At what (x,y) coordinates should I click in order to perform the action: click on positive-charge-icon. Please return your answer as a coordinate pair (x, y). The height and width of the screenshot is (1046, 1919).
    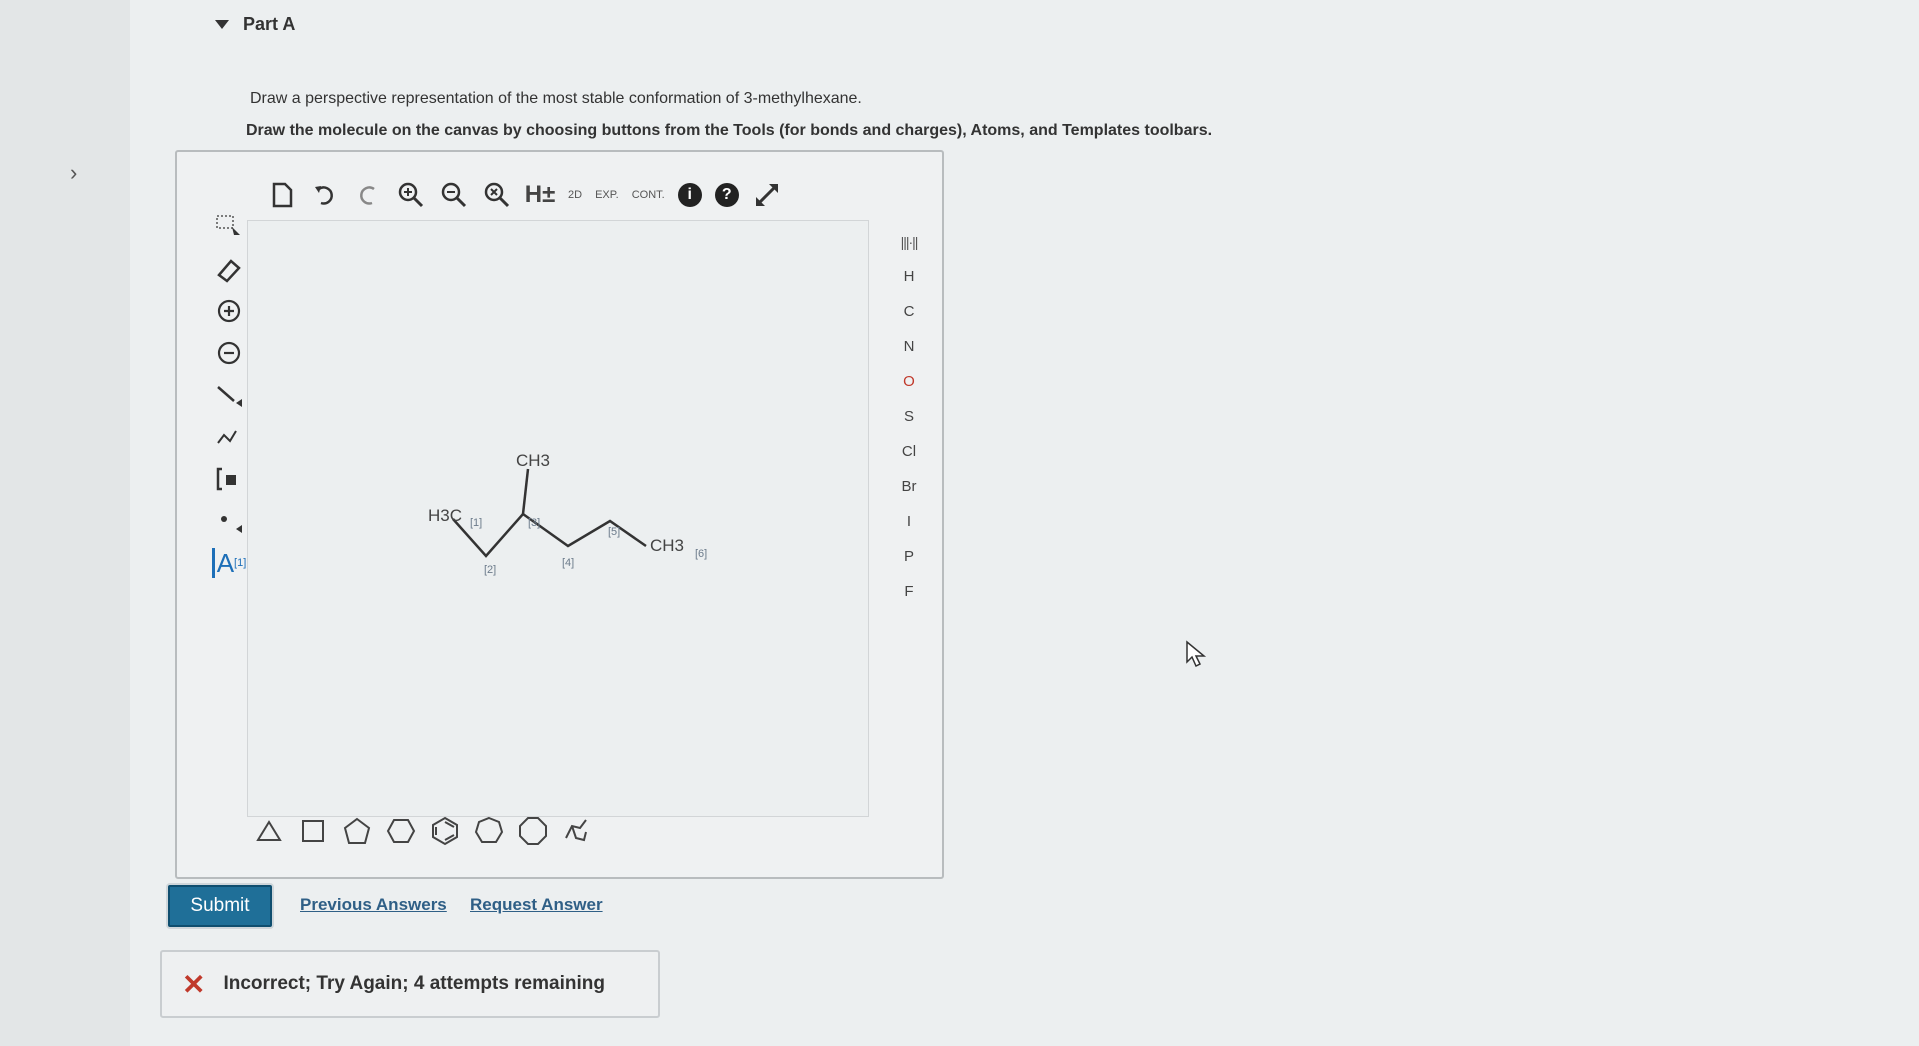
    Looking at the image, I should click on (229, 311).